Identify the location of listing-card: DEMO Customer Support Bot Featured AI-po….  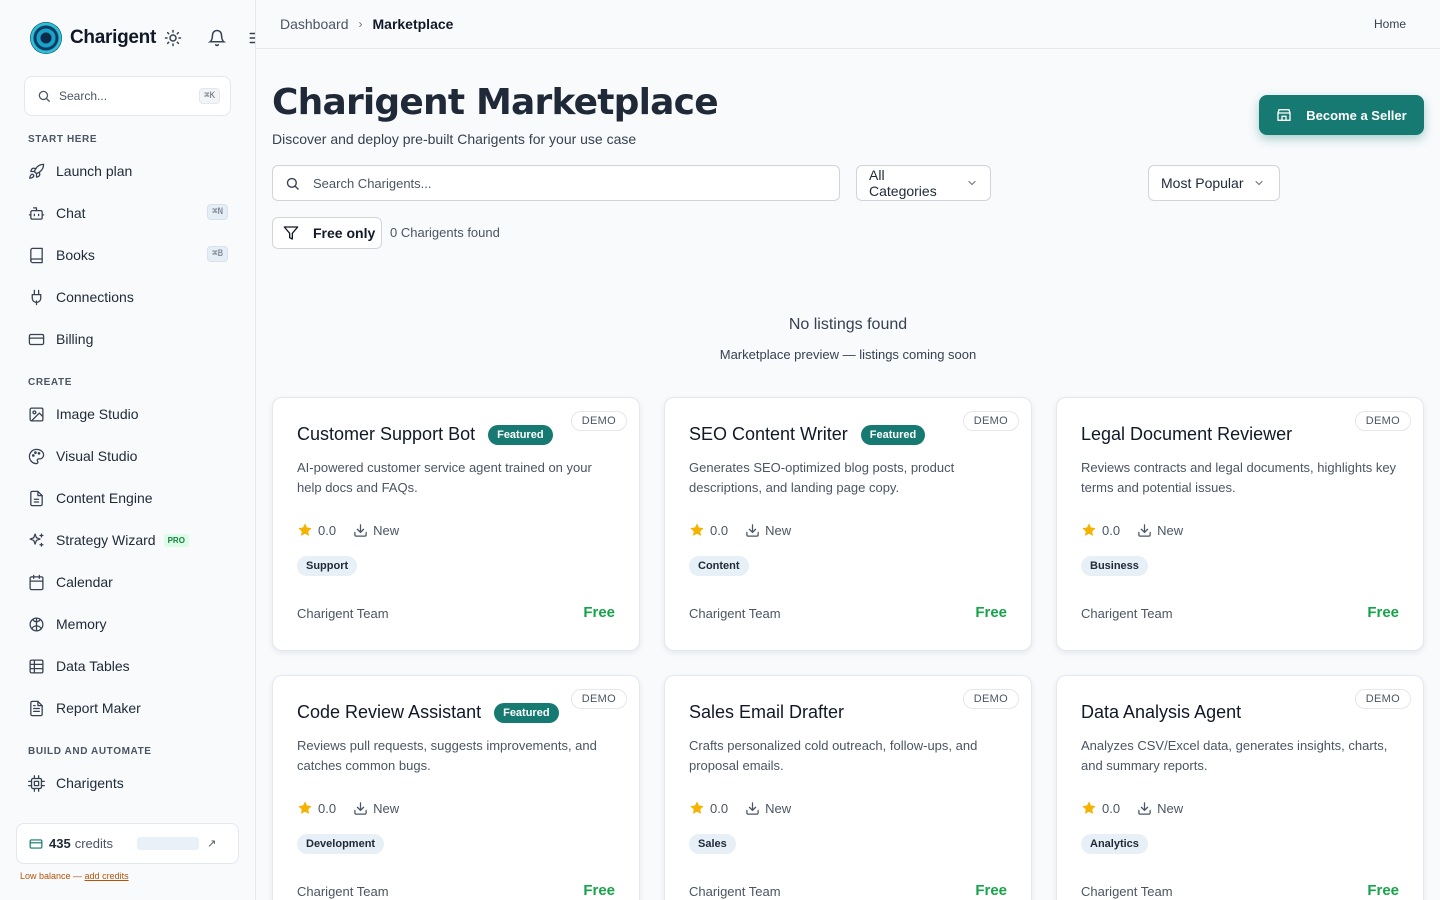
(456, 524).